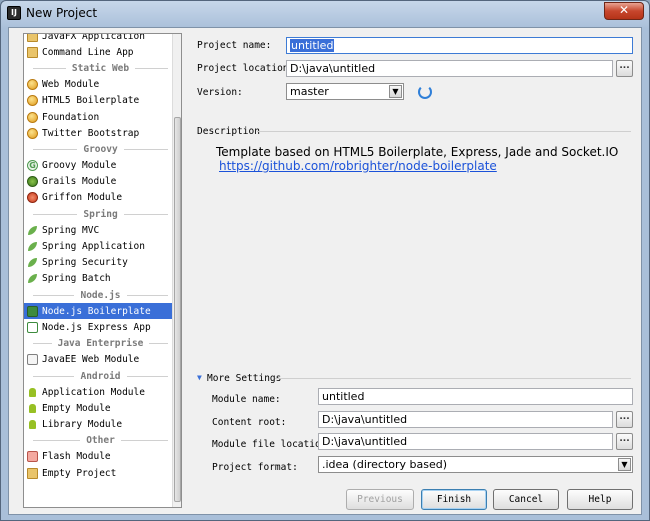 The image size is (650, 521). Describe the element at coordinates (93, 37) in the screenshot. I see `sidebar-item-label: JavaFX Application` at that location.